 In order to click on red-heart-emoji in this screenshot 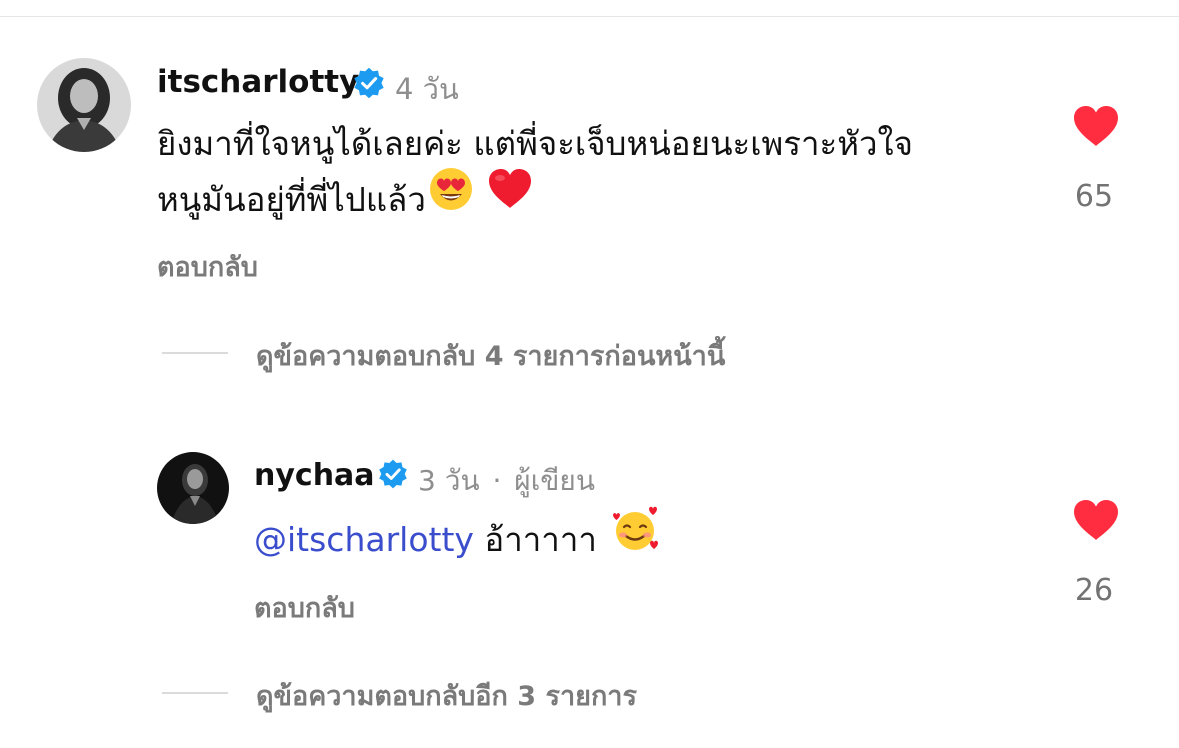, I will do `click(510, 197)`.